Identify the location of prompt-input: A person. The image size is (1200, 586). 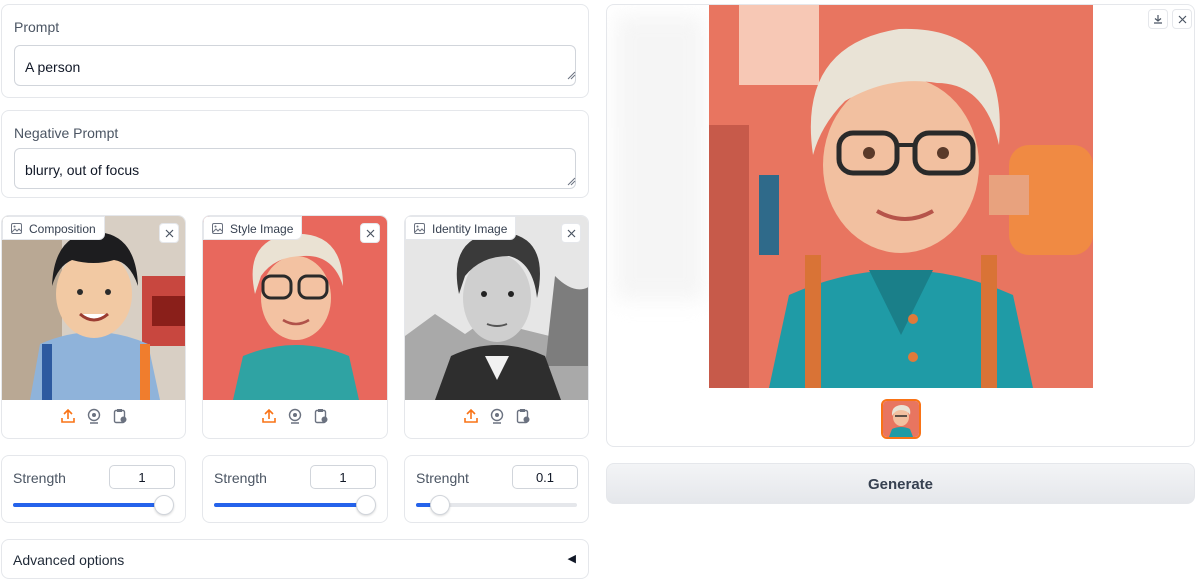
(295, 65).